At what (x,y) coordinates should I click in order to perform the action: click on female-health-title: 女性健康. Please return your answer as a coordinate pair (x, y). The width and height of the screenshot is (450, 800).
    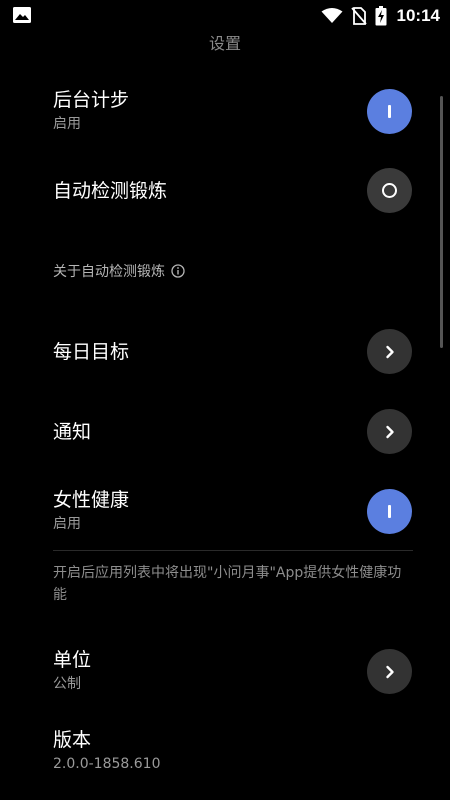
    Looking at the image, I should click on (91, 500).